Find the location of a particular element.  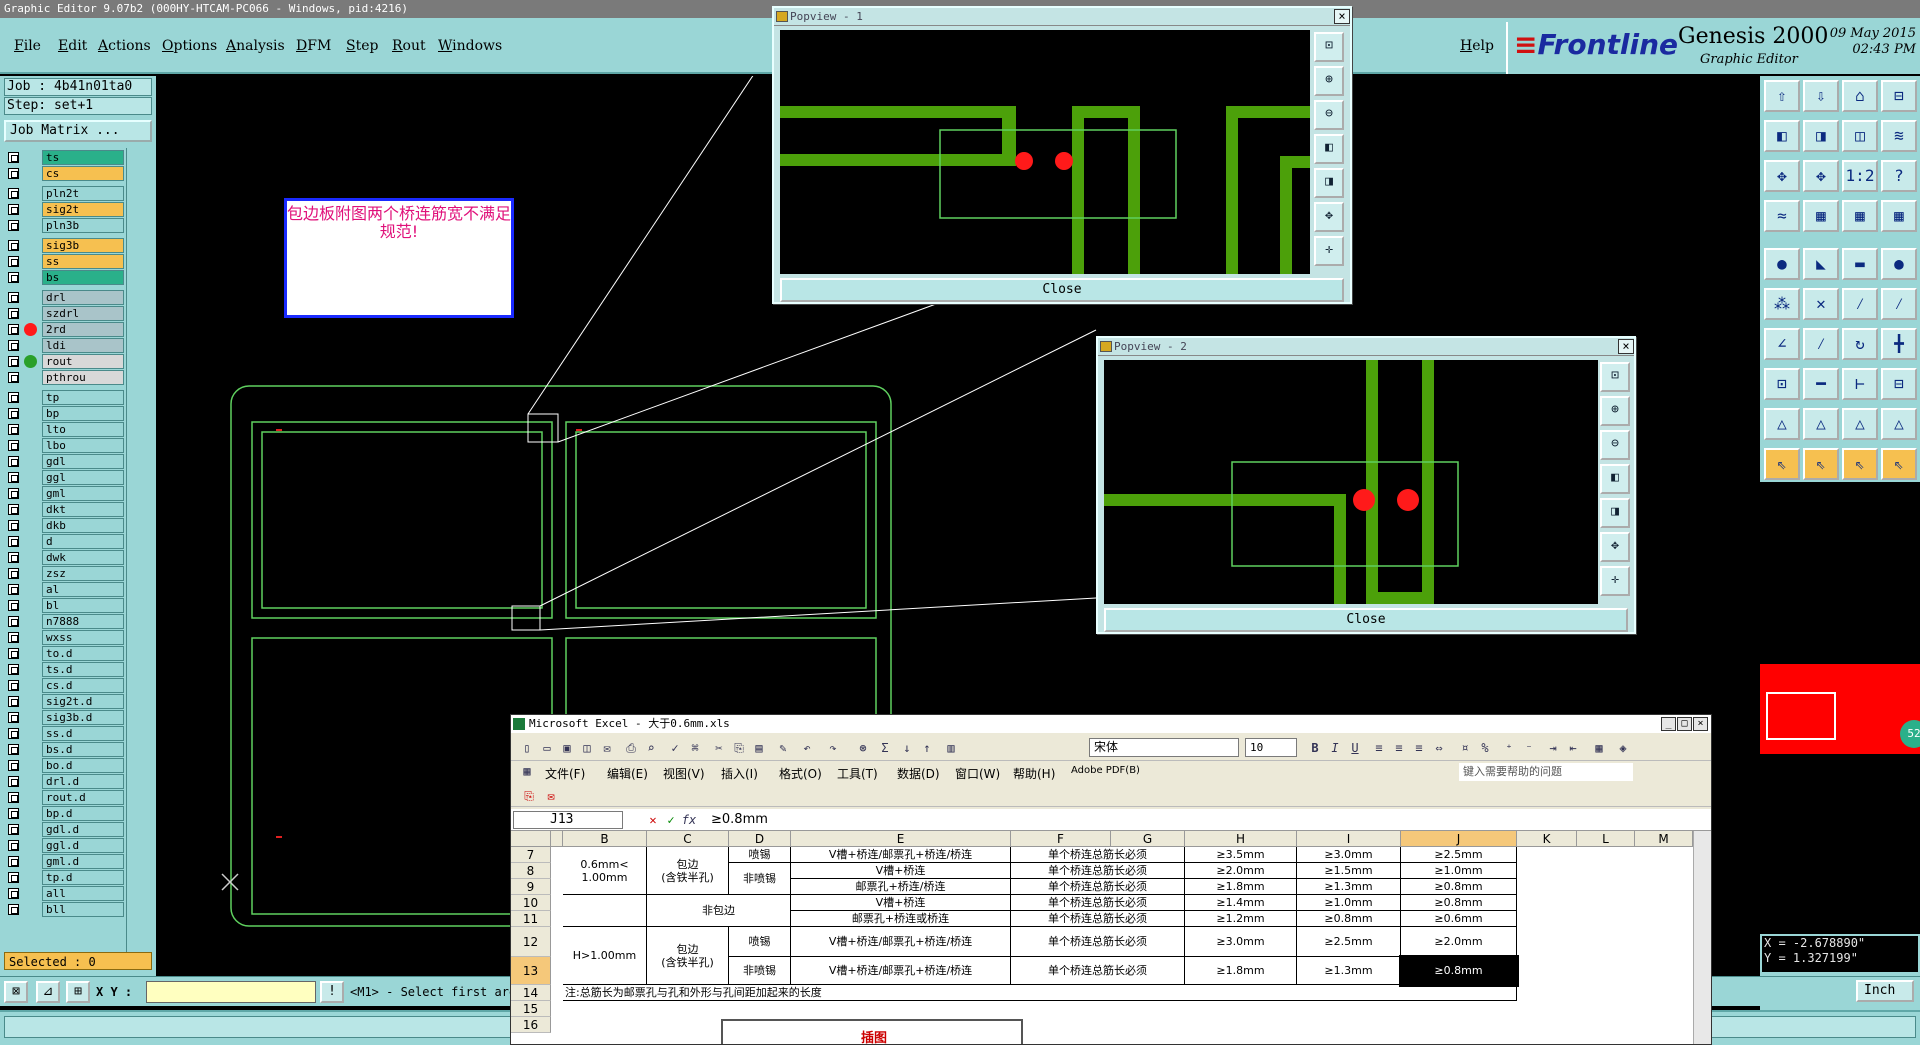

layer-name: sig3b is located at coordinates (83, 245).